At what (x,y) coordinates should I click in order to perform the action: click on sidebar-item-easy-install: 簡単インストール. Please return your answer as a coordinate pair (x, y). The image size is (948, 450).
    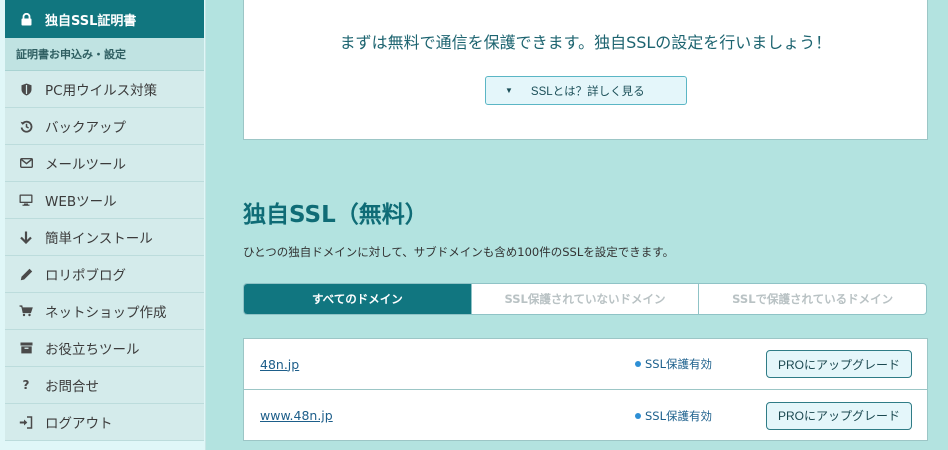
    Looking at the image, I should click on (104, 237).